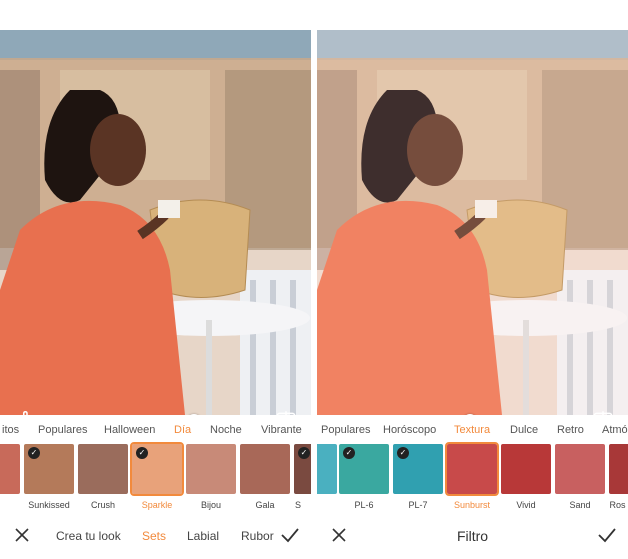  Describe the element at coordinates (10, 505) in the screenshot. I see `filter-label: le` at that location.